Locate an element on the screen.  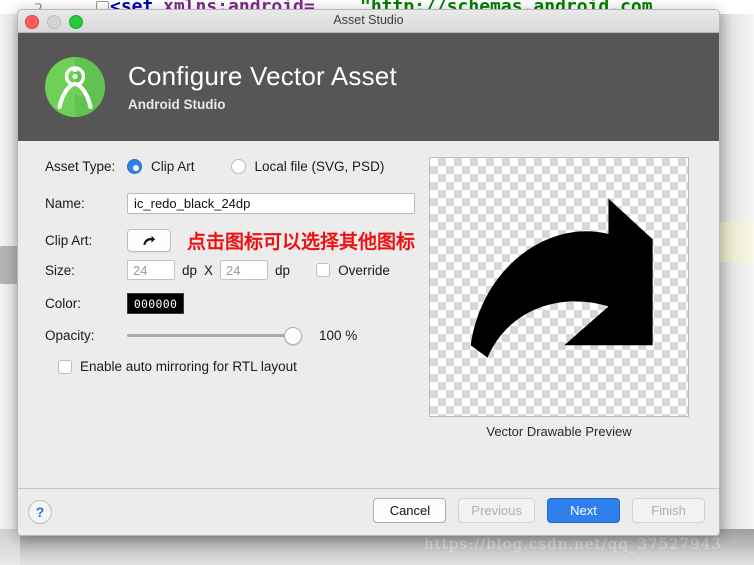
opacity-row: Opacity: 100 % is located at coordinates (201, 336).